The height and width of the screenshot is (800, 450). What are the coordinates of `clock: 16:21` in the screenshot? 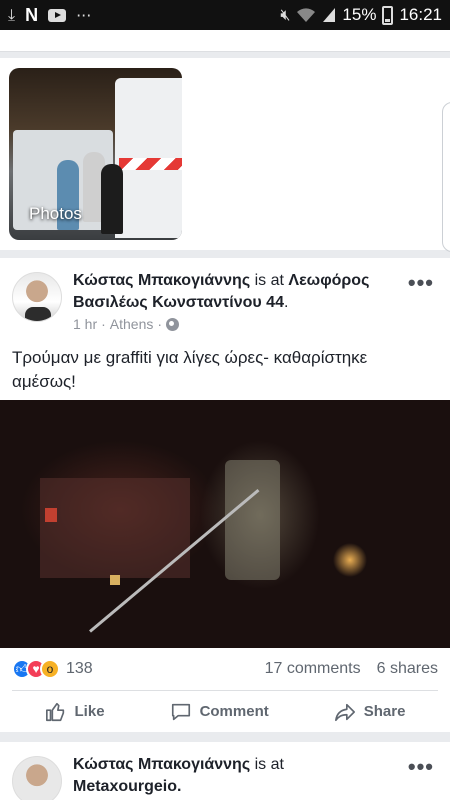 It's located at (420, 14).